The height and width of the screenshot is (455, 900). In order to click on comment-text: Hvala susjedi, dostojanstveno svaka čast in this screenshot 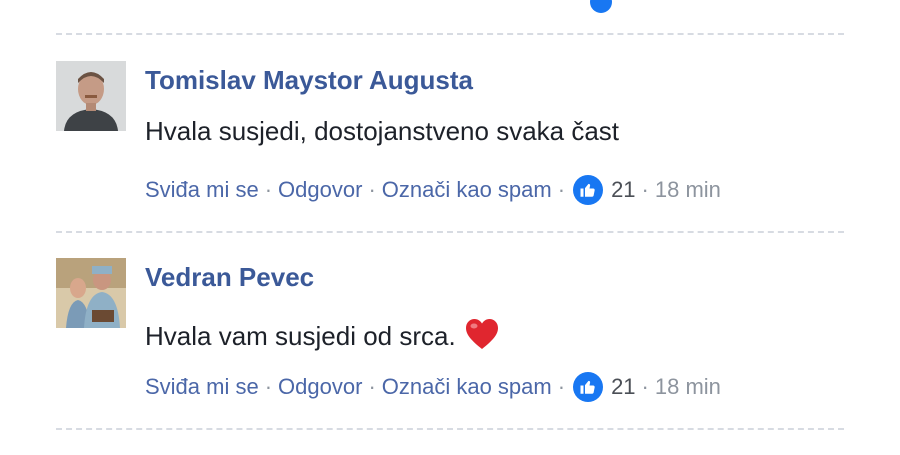, I will do `click(382, 131)`.